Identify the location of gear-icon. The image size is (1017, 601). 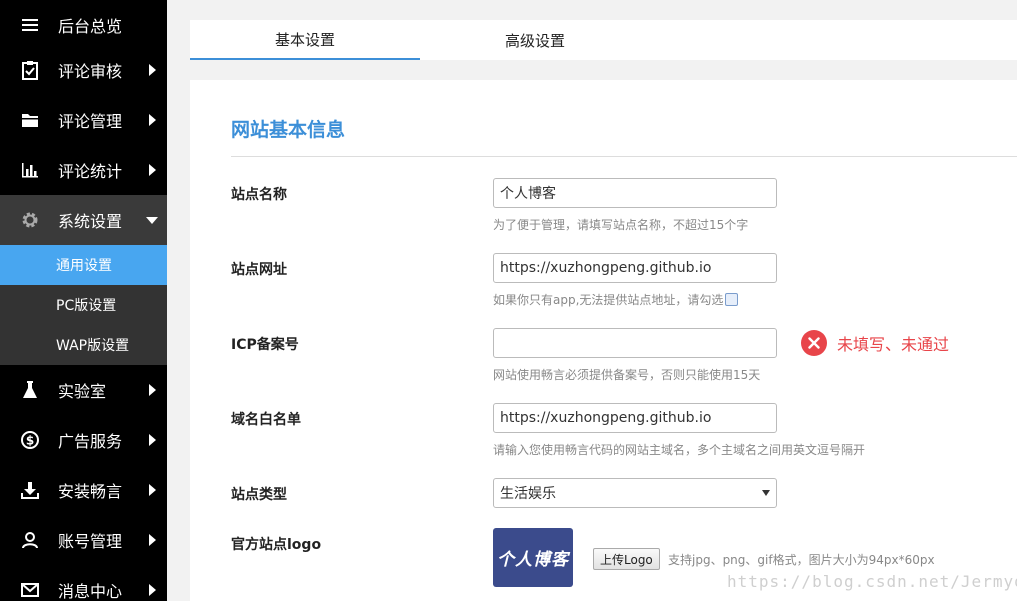
(30, 220).